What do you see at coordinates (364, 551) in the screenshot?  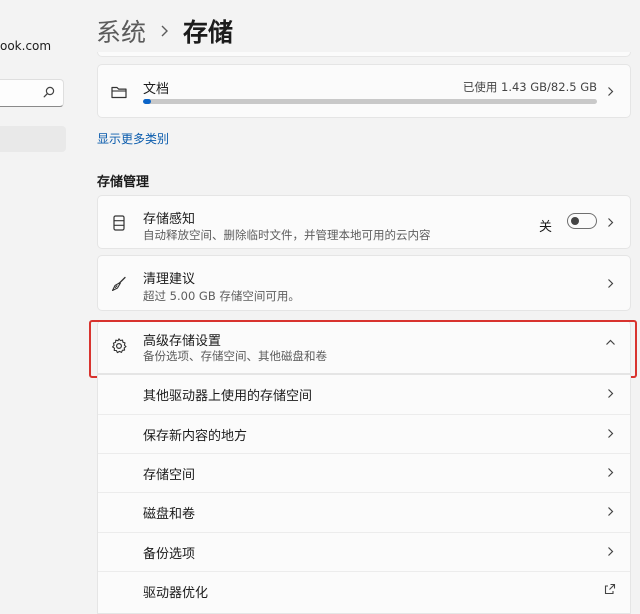 I see `list-item-backup-options: 备份选项` at bounding box center [364, 551].